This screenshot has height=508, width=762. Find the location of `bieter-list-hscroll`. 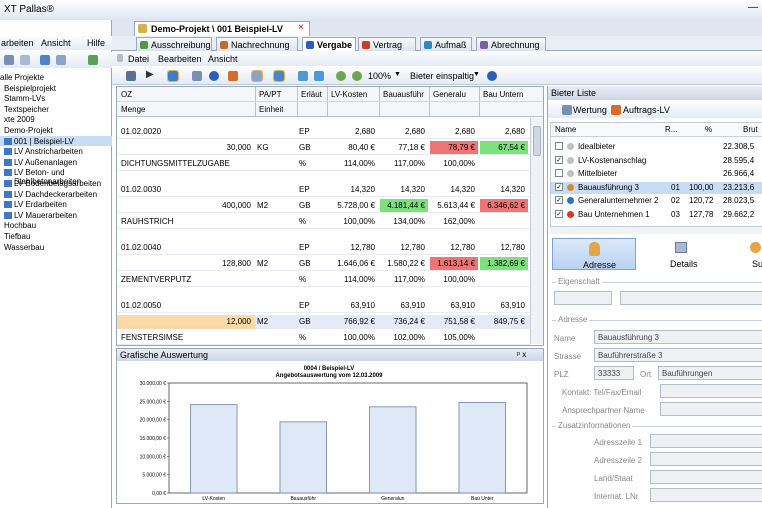

bieter-list-hscroll is located at coordinates (656, 230).